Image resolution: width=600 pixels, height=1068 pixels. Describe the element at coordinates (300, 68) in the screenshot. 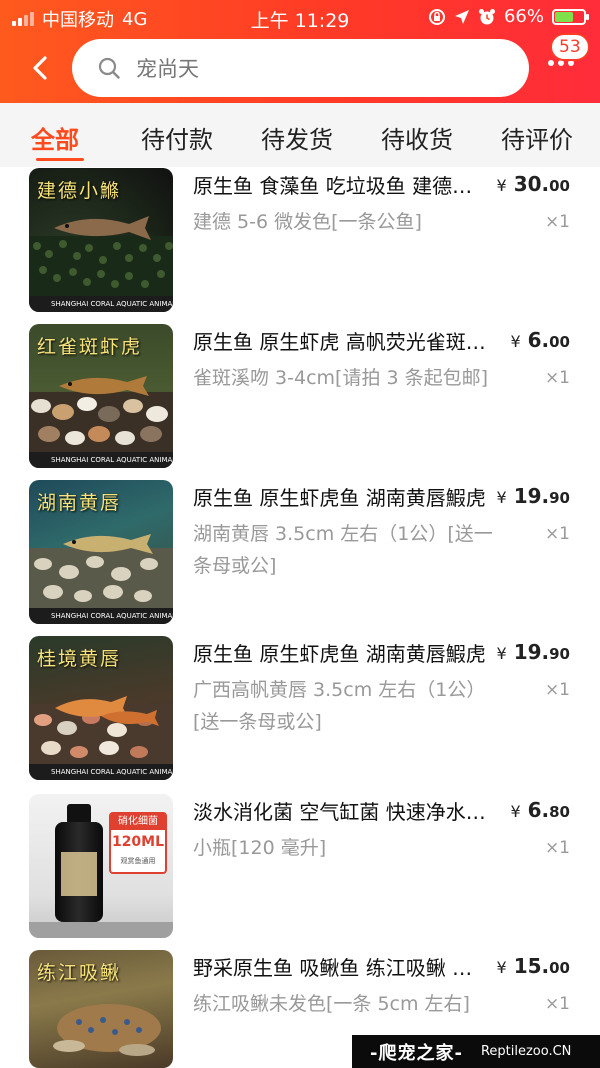

I see `search-bar: 宠尚天` at that location.